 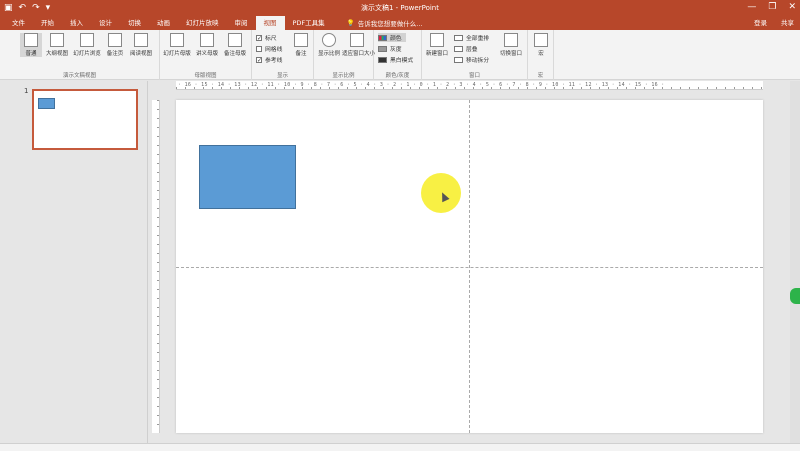 I want to click on group-label-presentation-views: 演示文稿视图, so click(x=79, y=76).